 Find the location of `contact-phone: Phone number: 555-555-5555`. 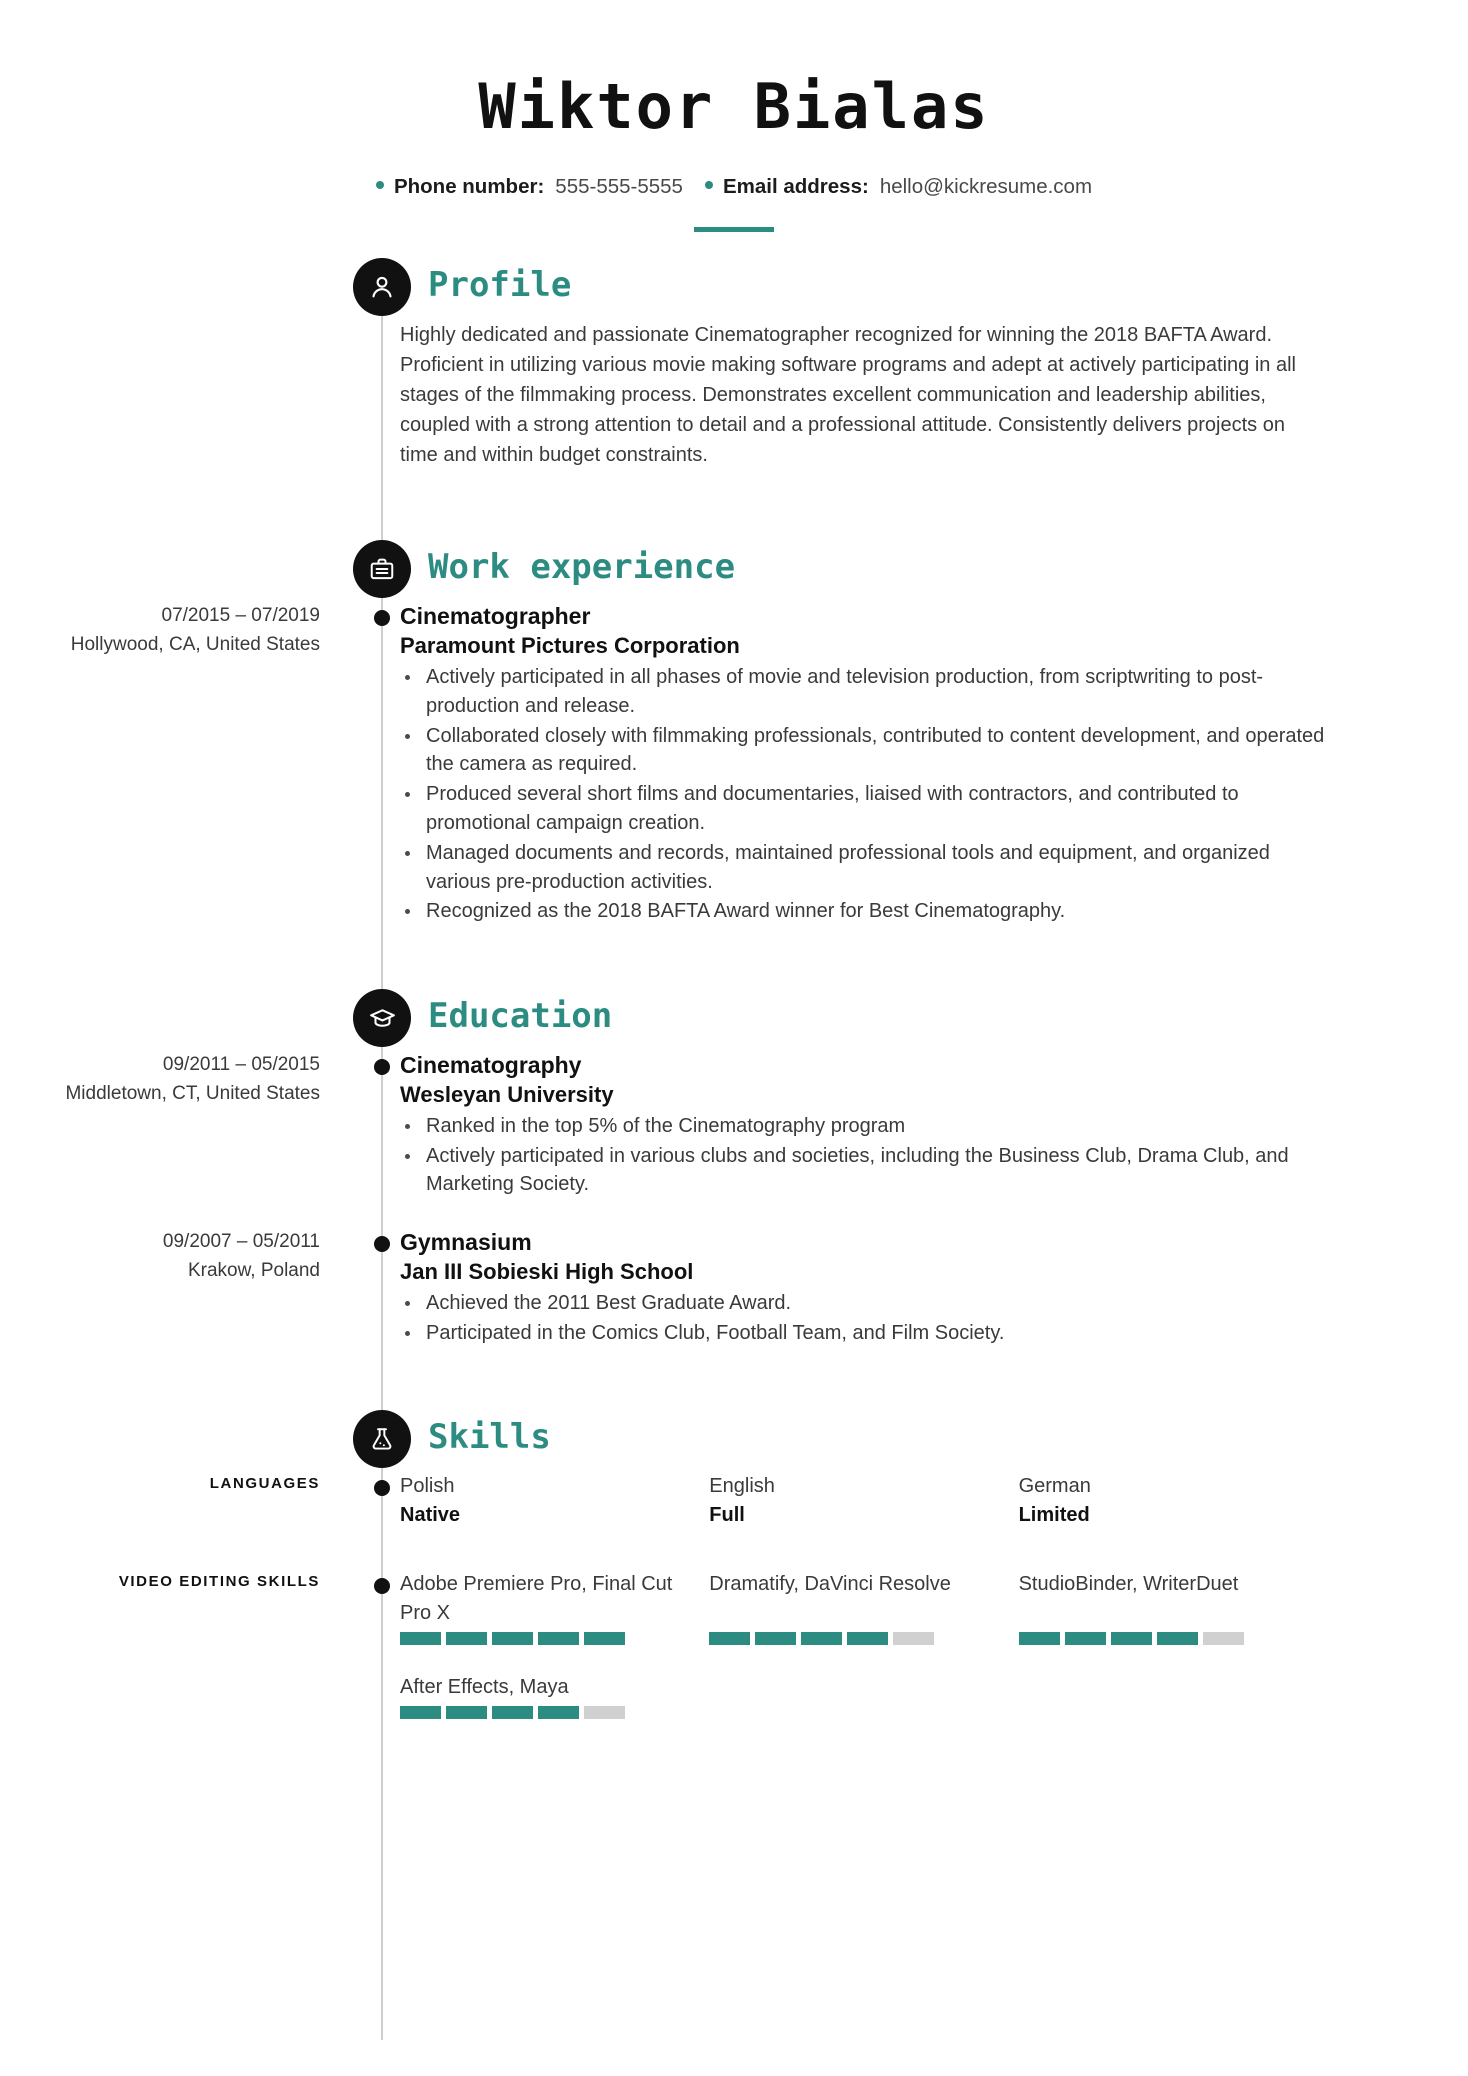

contact-phone: Phone number: 555-555-5555 is located at coordinates (540, 187).